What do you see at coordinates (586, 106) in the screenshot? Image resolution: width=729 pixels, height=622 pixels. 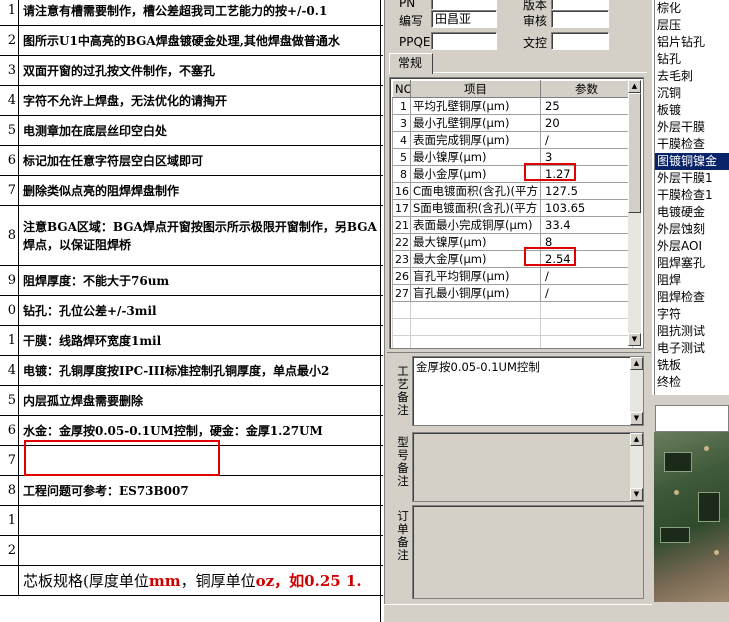 I see `cell-value: 25` at bounding box center [586, 106].